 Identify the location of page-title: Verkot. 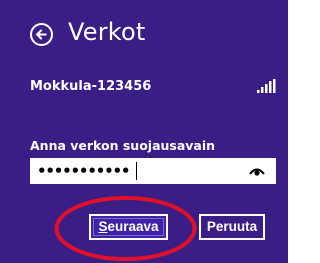
(107, 32).